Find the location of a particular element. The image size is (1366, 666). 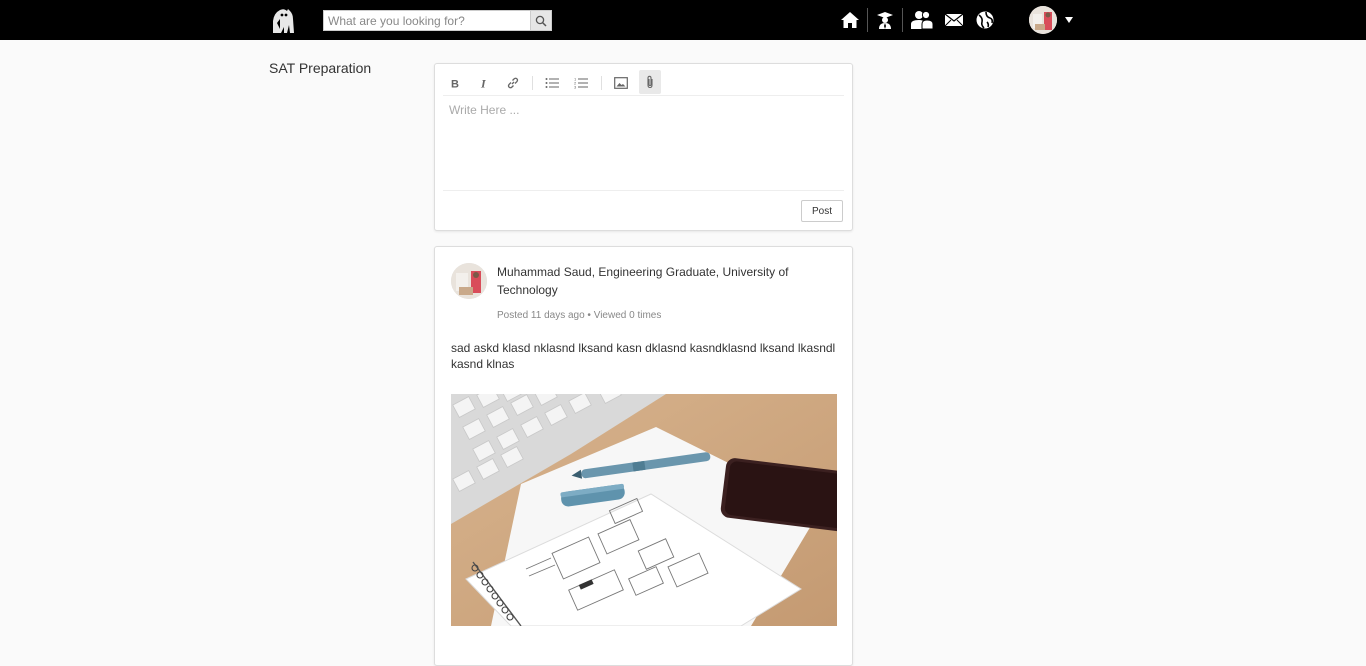

search-icon is located at coordinates (541, 21).